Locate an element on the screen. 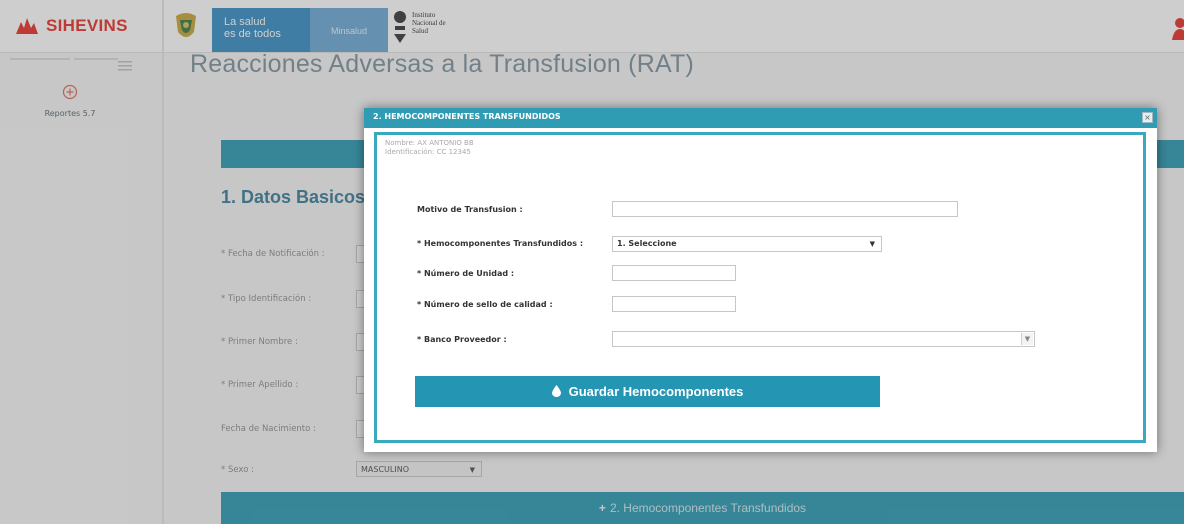 The image size is (1184, 524). banco-proveedor-select: ▼ is located at coordinates (823, 339).